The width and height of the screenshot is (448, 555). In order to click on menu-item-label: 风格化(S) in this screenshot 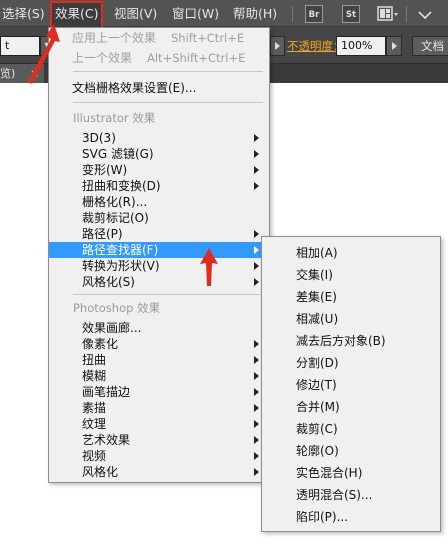, I will do `click(108, 282)`.